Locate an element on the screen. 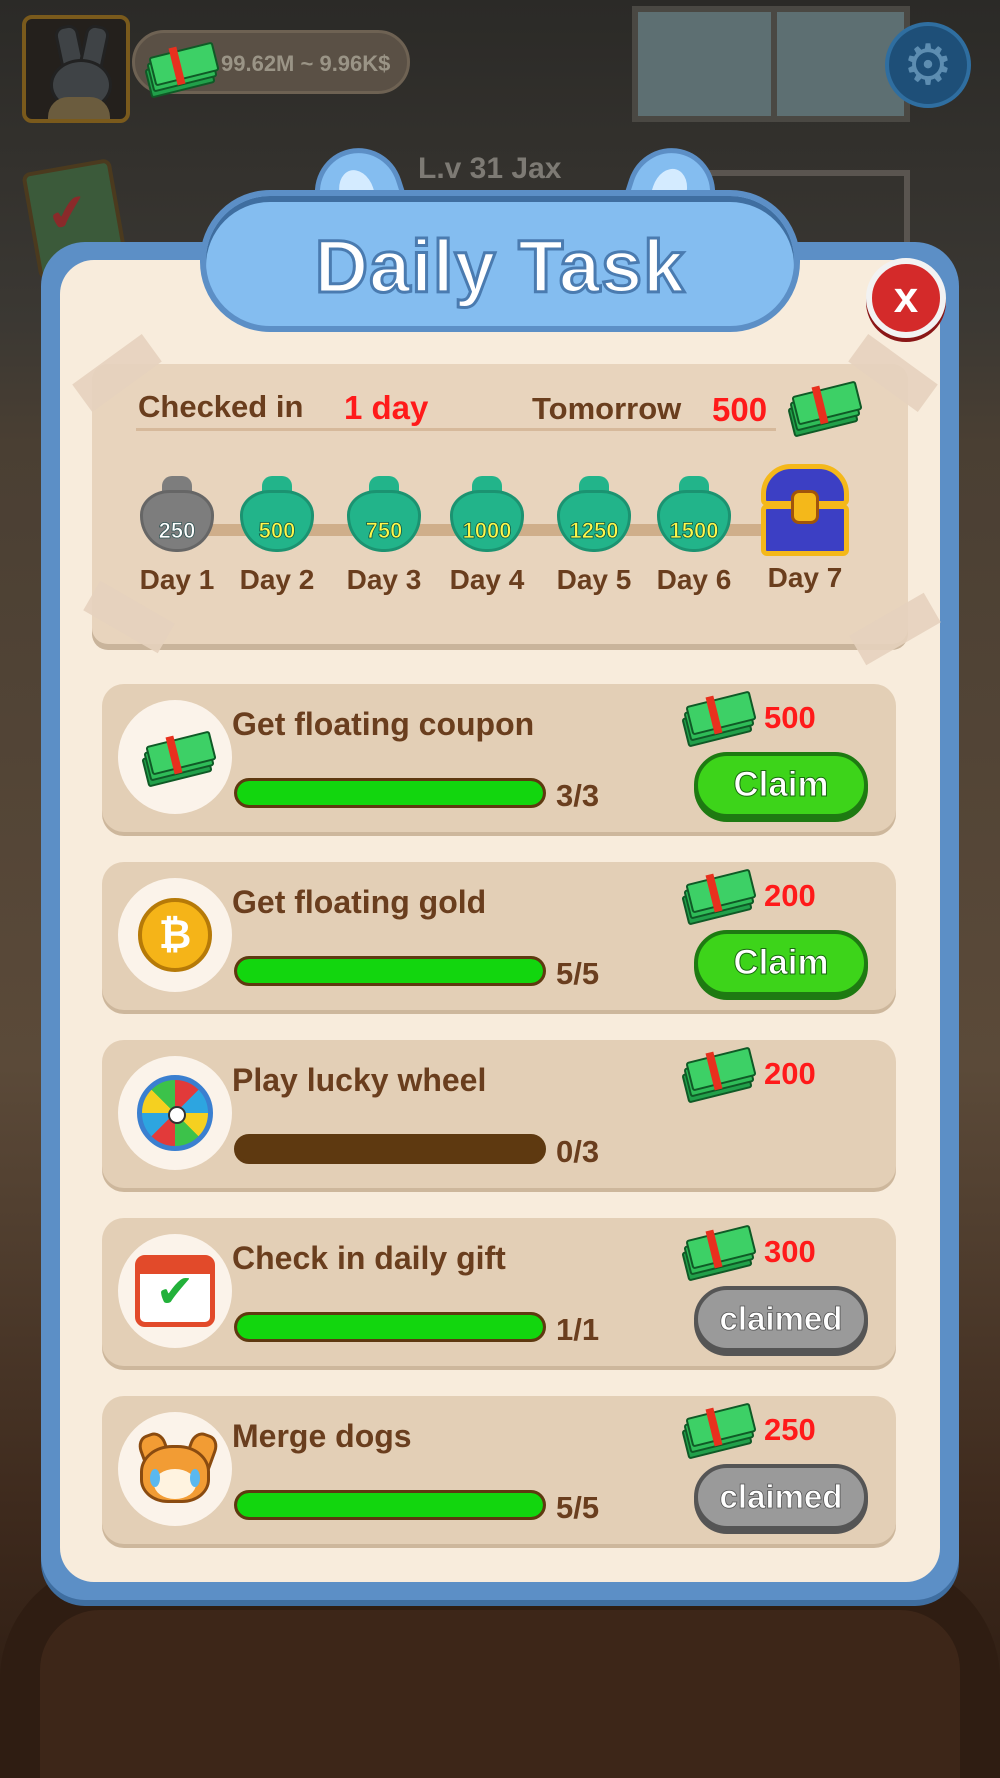  task-name: Get floating coupon is located at coordinates (383, 724).